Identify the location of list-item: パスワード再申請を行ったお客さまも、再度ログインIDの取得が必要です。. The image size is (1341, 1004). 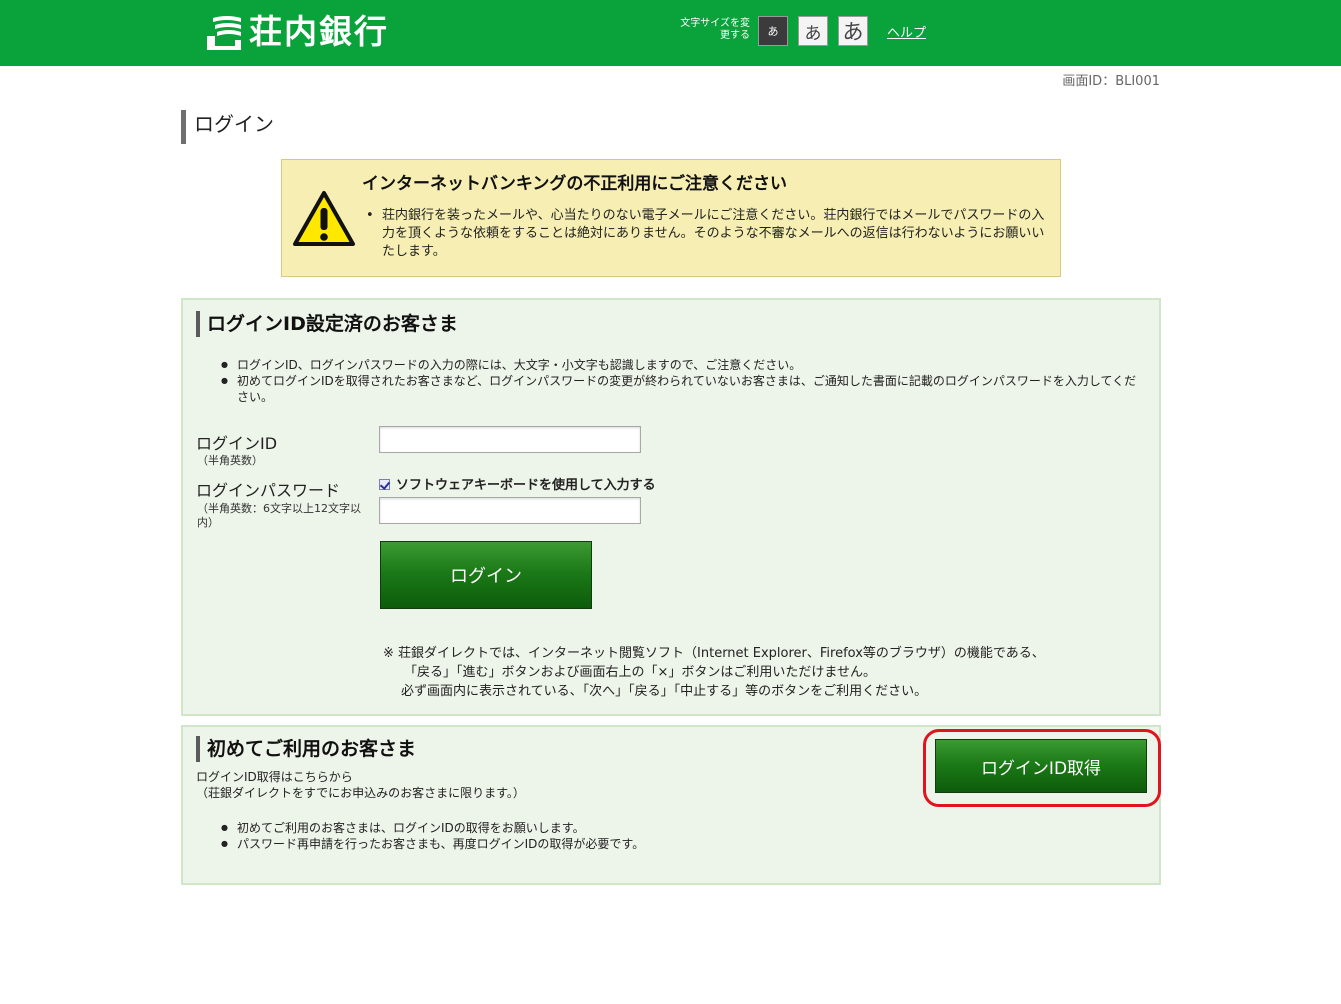
(571, 844).